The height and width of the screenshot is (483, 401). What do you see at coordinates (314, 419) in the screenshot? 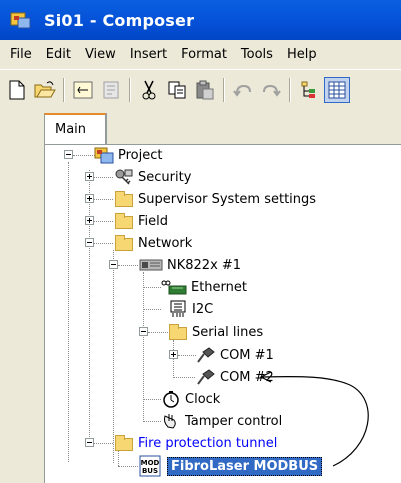
I see `link-arrow` at bounding box center [314, 419].